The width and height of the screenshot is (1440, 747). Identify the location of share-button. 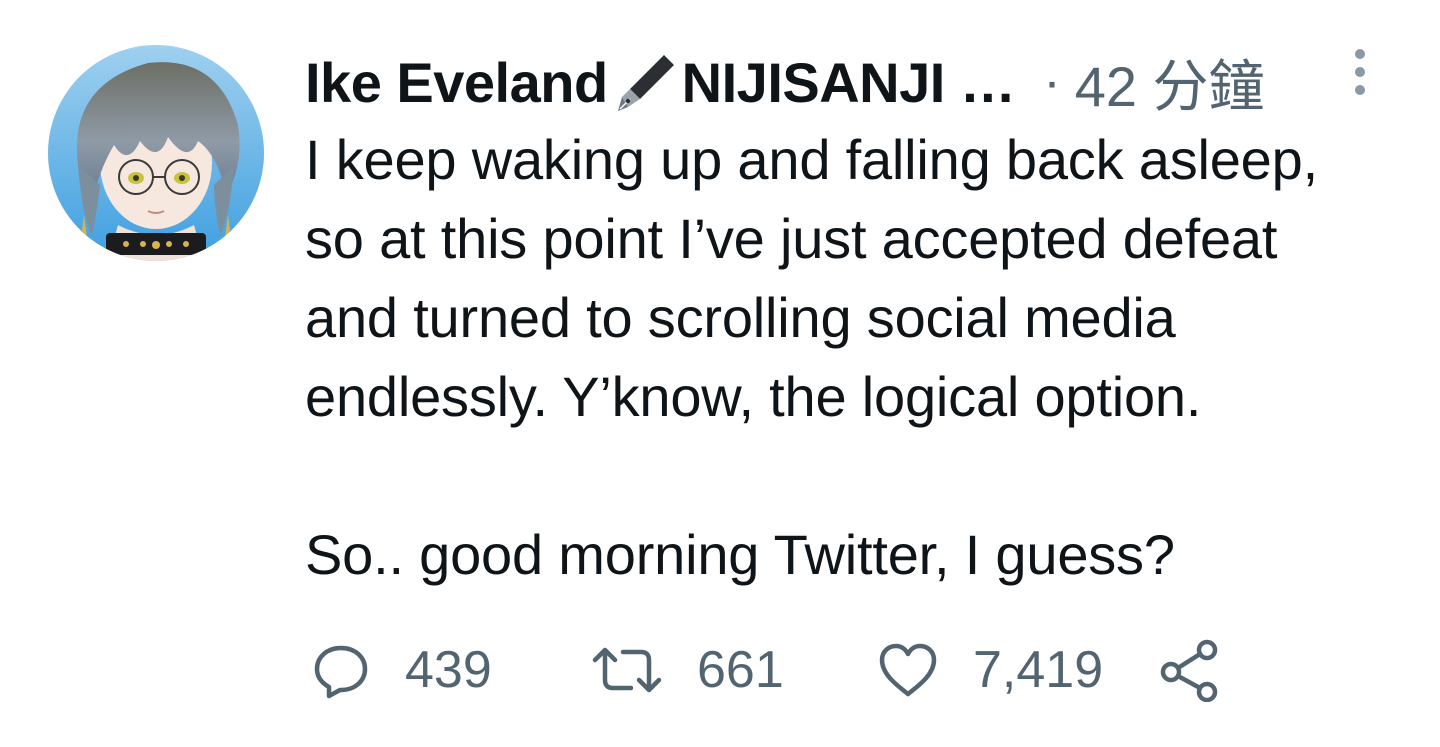
(1189, 670).